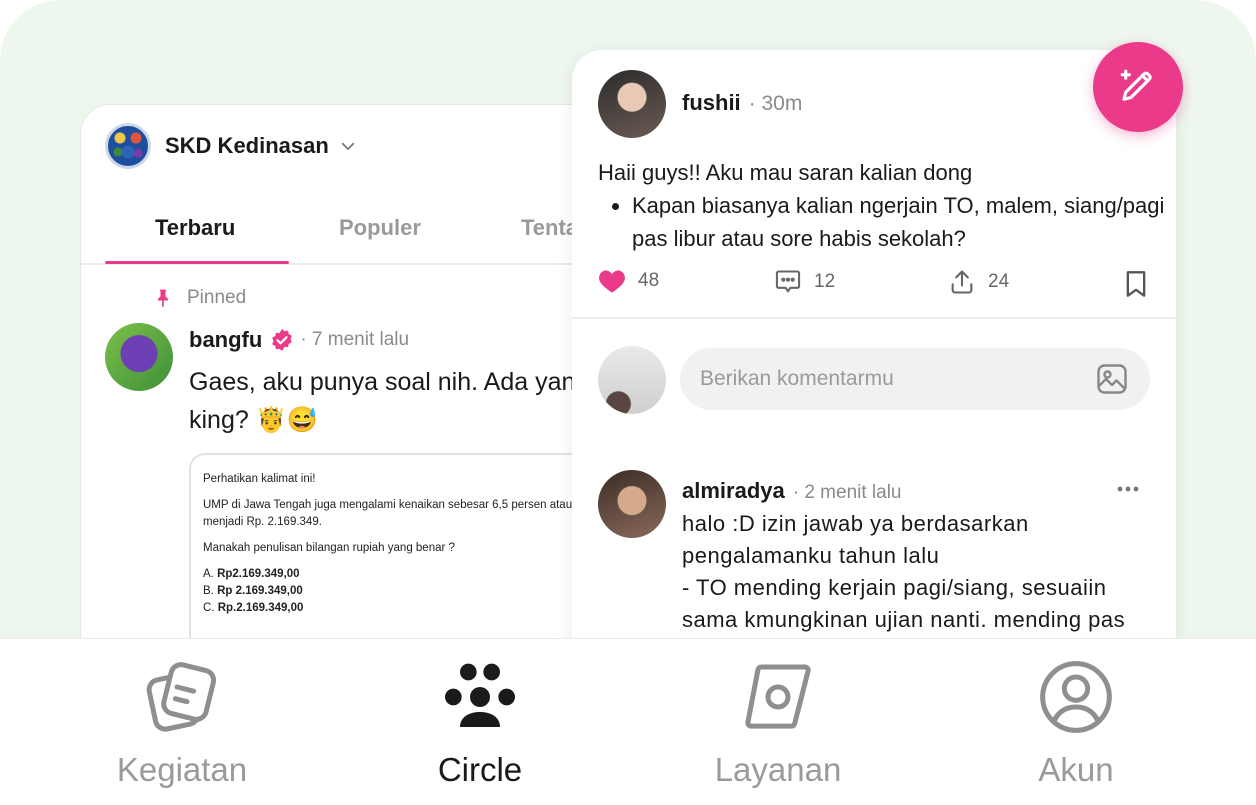 The height and width of the screenshot is (805, 1256). Describe the element at coordinates (1128, 489) in the screenshot. I see `more-options-icon` at that location.